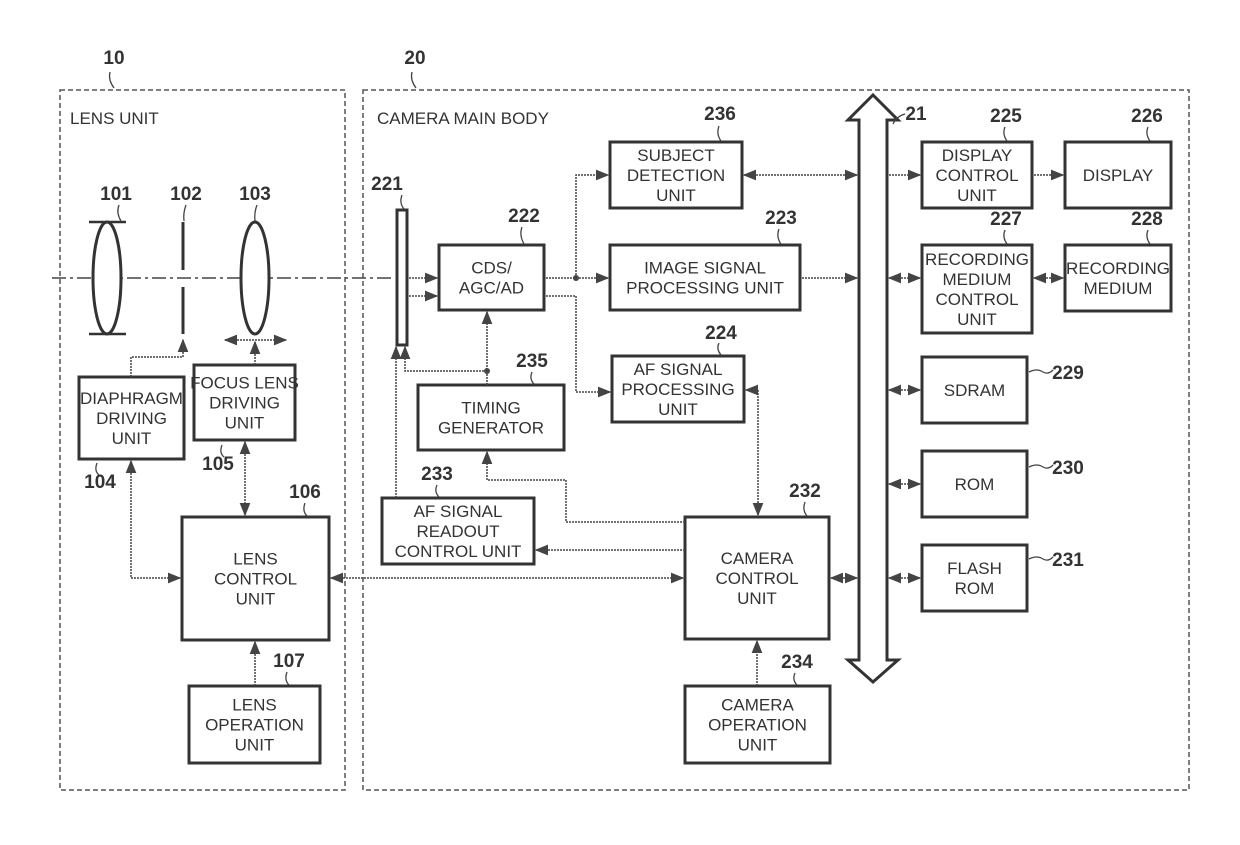  Describe the element at coordinates (491, 408) in the screenshot. I see `timing-generator-label-line: TIMING` at that location.